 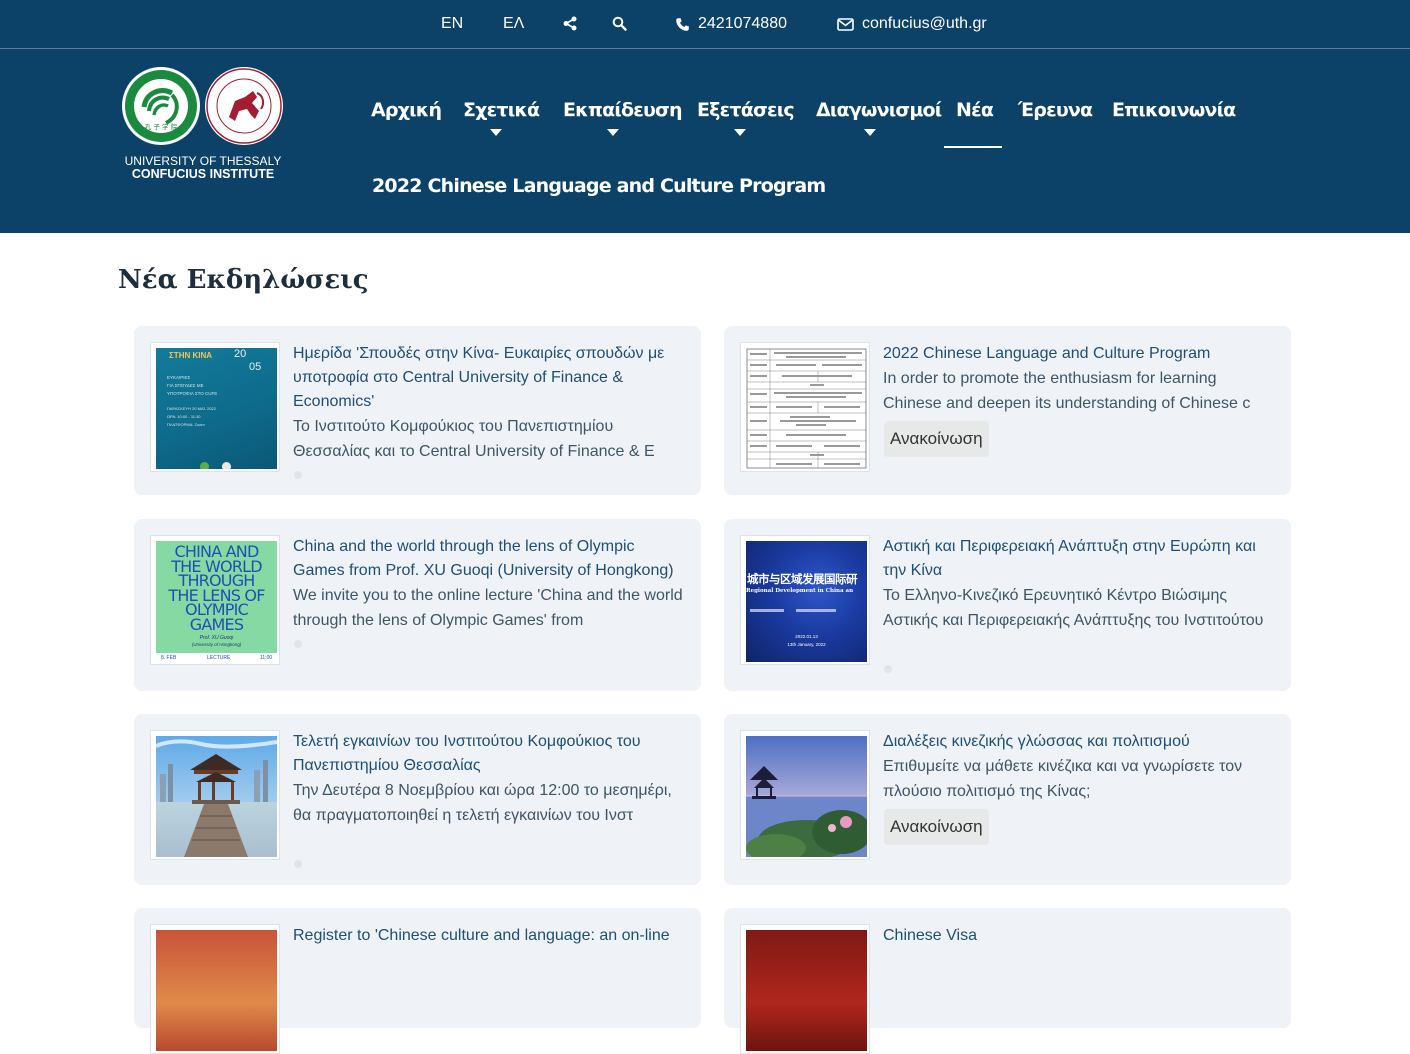 What do you see at coordinates (513, 24) in the screenshot?
I see `lang-el-link: ΕΛ` at bounding box center [513, 24].